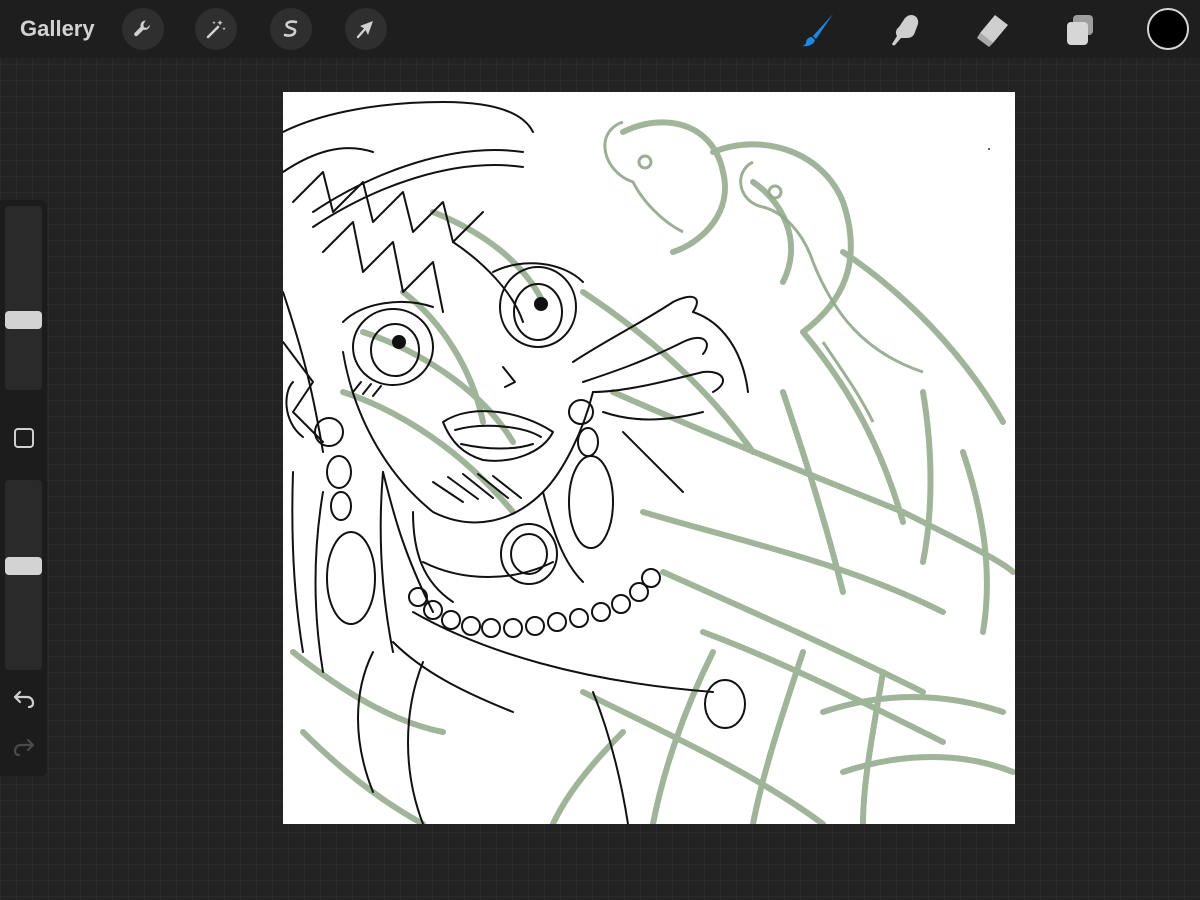 The image size is (1200, 900). I want to click on brush-icon, so click(817, 30).